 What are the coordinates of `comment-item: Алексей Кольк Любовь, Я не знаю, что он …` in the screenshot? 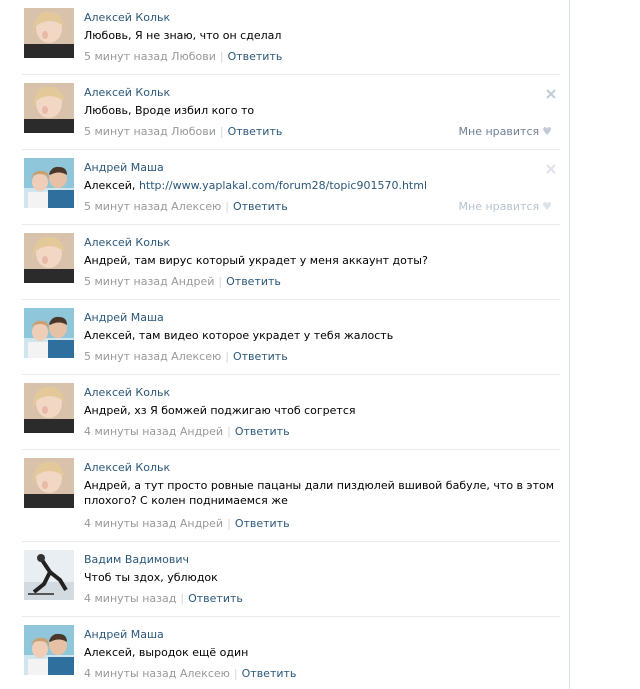 It's located at (284, 37).